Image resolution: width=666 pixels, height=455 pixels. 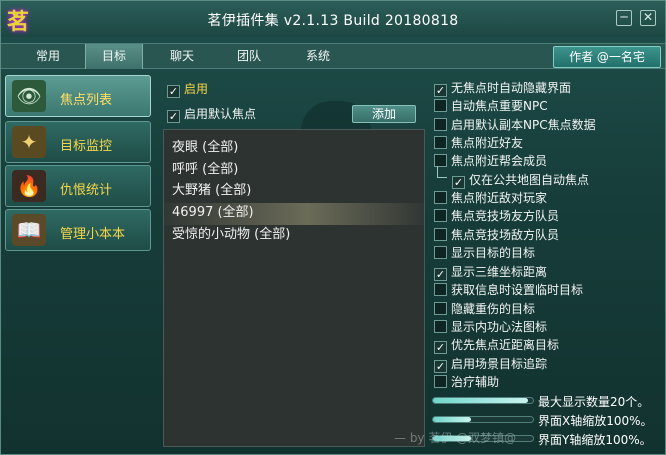 I want to click on option-kungfu-icon: 显示内功心法图标, so click(x=490, y=328).